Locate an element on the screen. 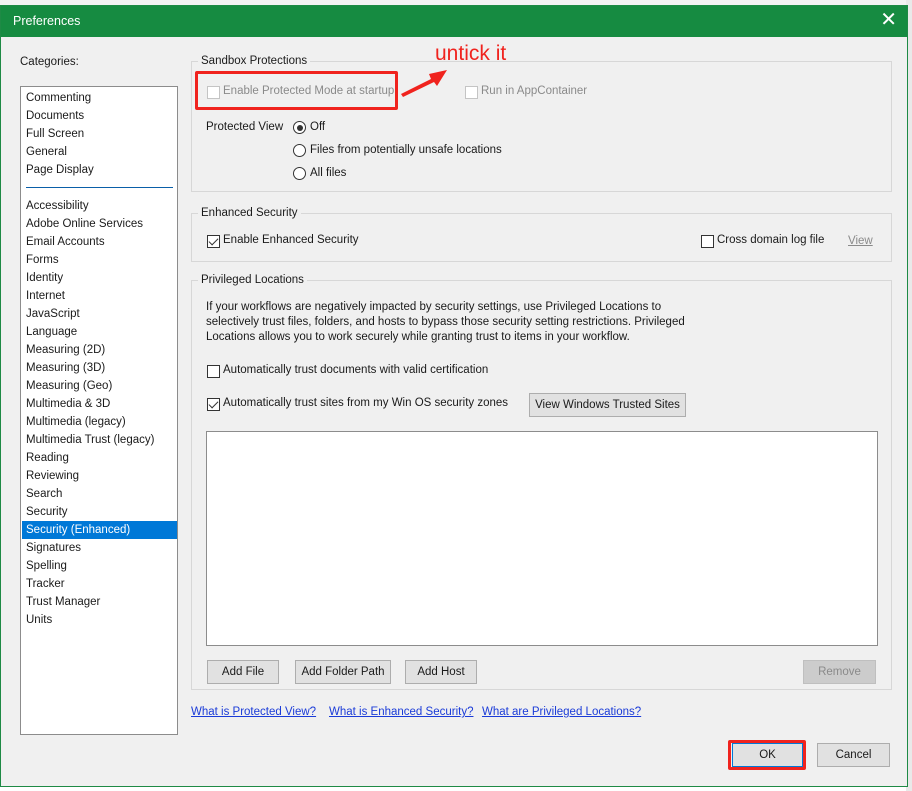 This screenshot has height=791, width=912. category-item: Reading is located at coordinates (99, 458).